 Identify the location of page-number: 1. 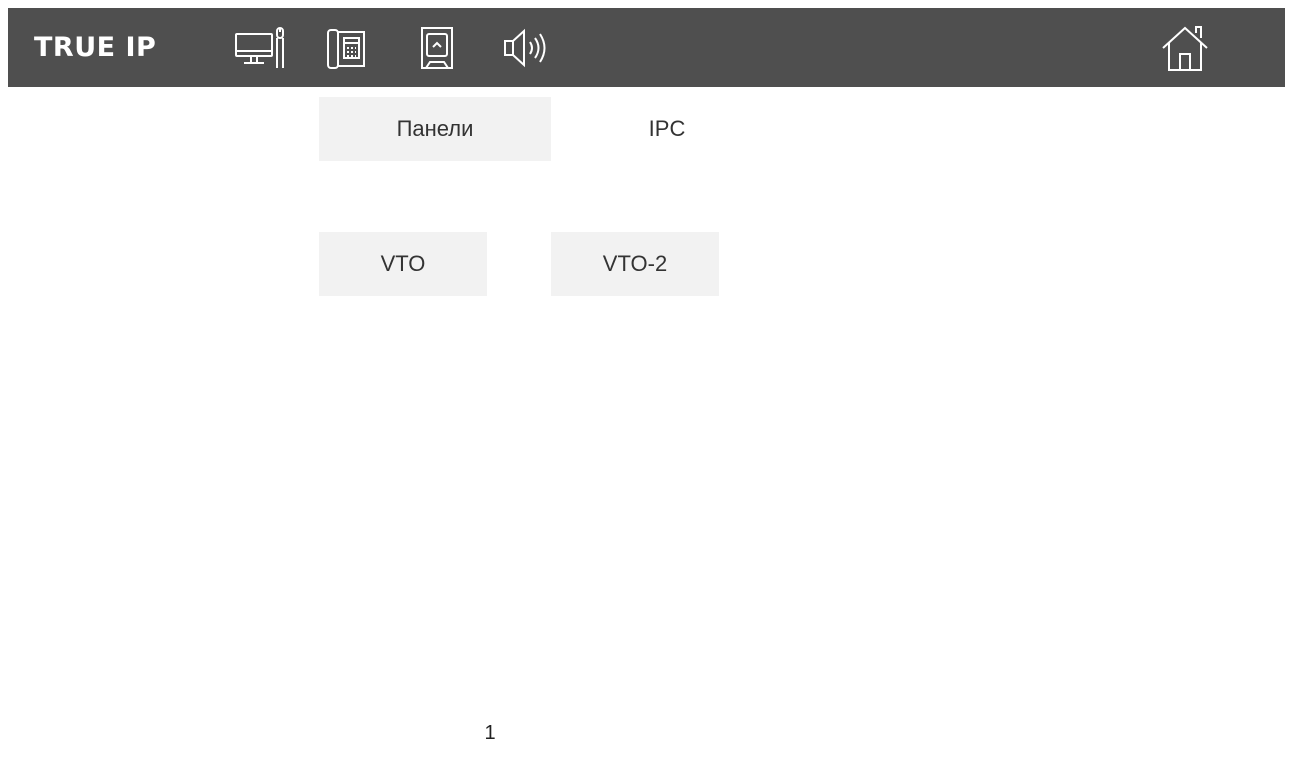
(490, 733).